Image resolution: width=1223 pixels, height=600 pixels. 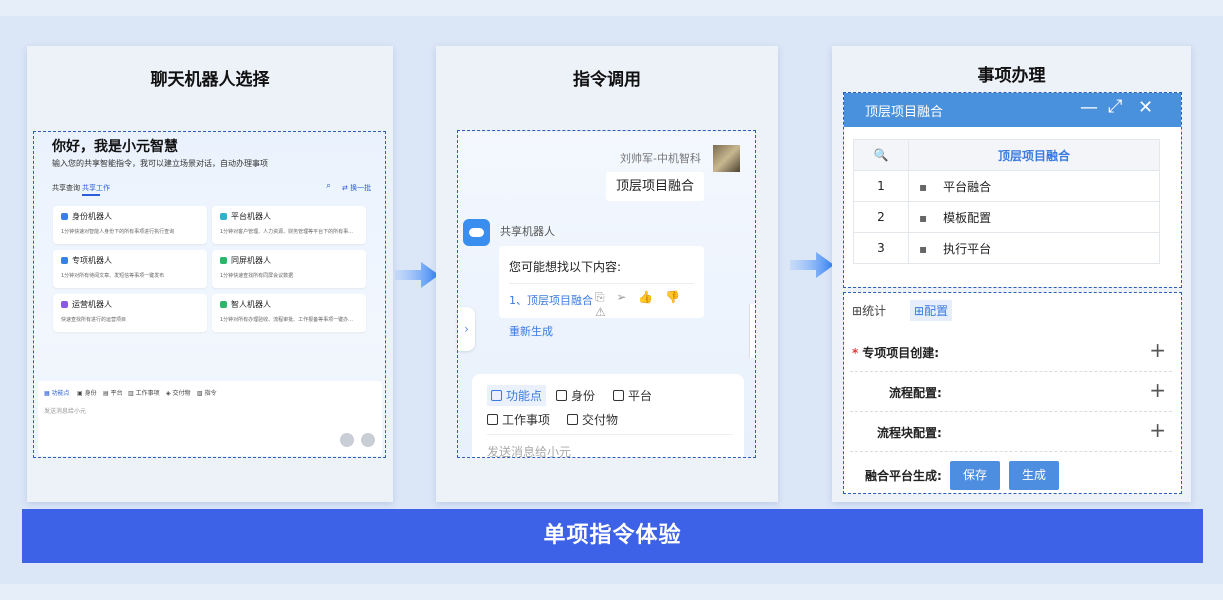 What do you see at coordinates (612, 536) in the screenshot?
I see `footer-banner: 单项指令体验` at bounding box center [612, 536].